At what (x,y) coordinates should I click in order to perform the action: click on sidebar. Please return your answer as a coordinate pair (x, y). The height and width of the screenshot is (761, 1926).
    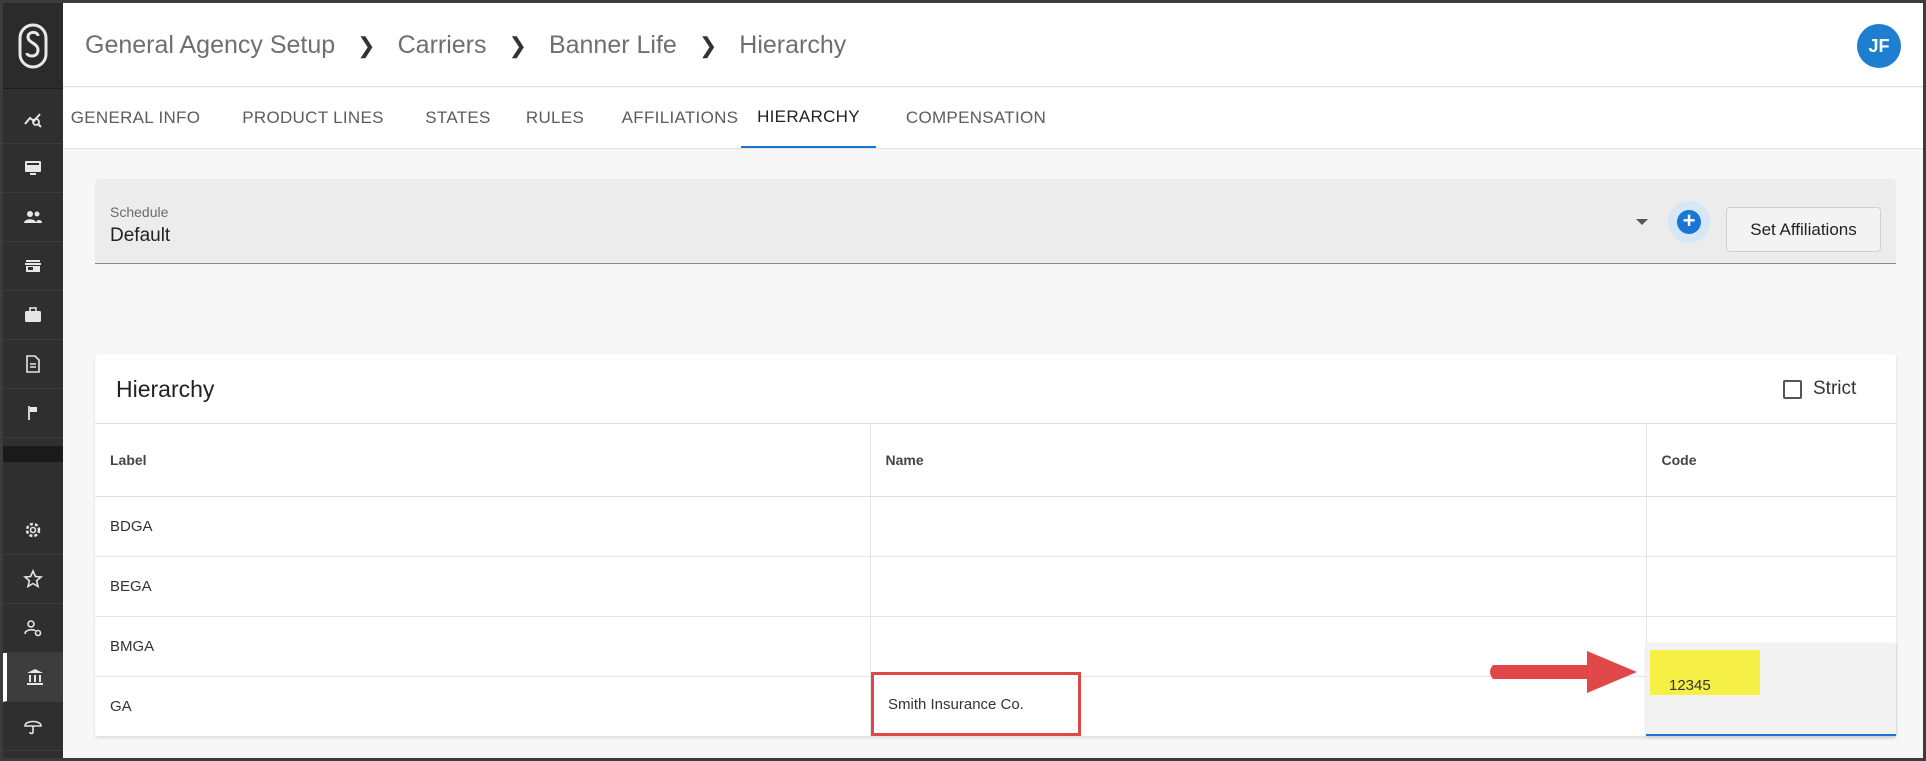
    Looking at the image, I should click on (33, 380).